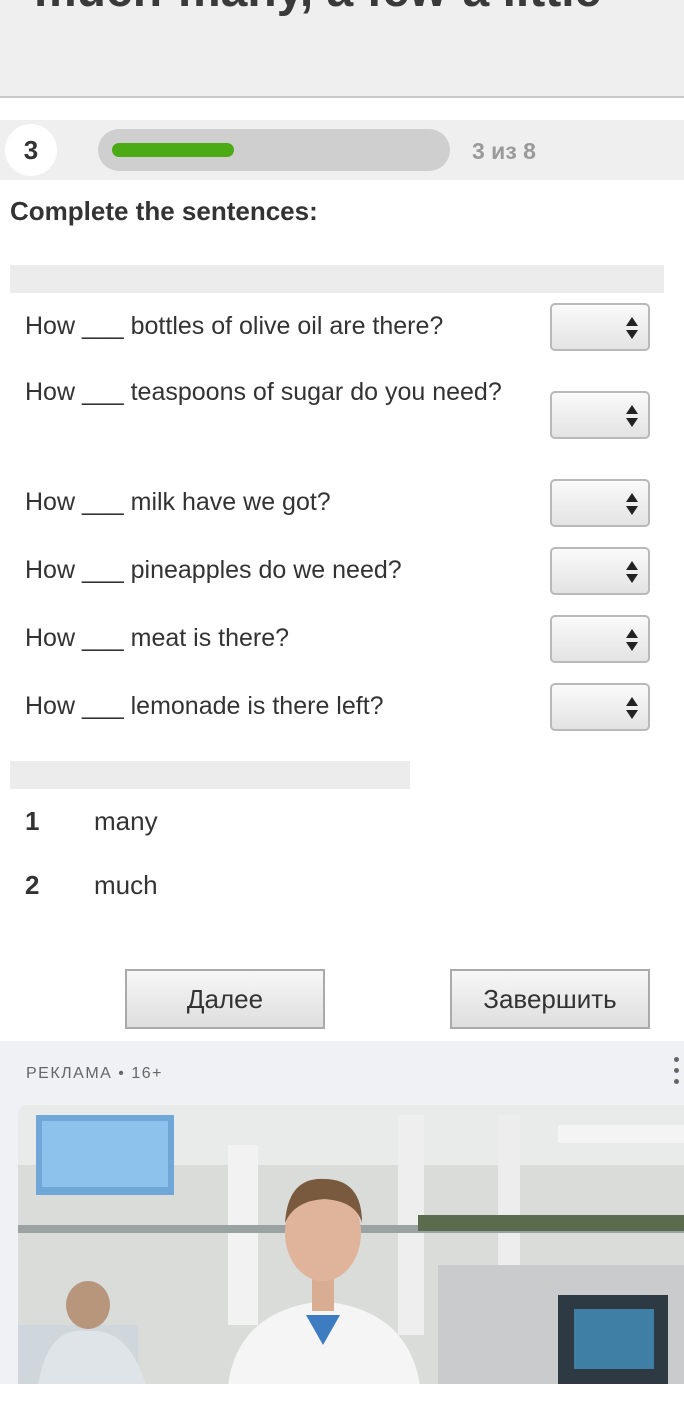  Describe the element at coordinates (225, 999) in the screenshot. I see `next-button: Далее` at that location.